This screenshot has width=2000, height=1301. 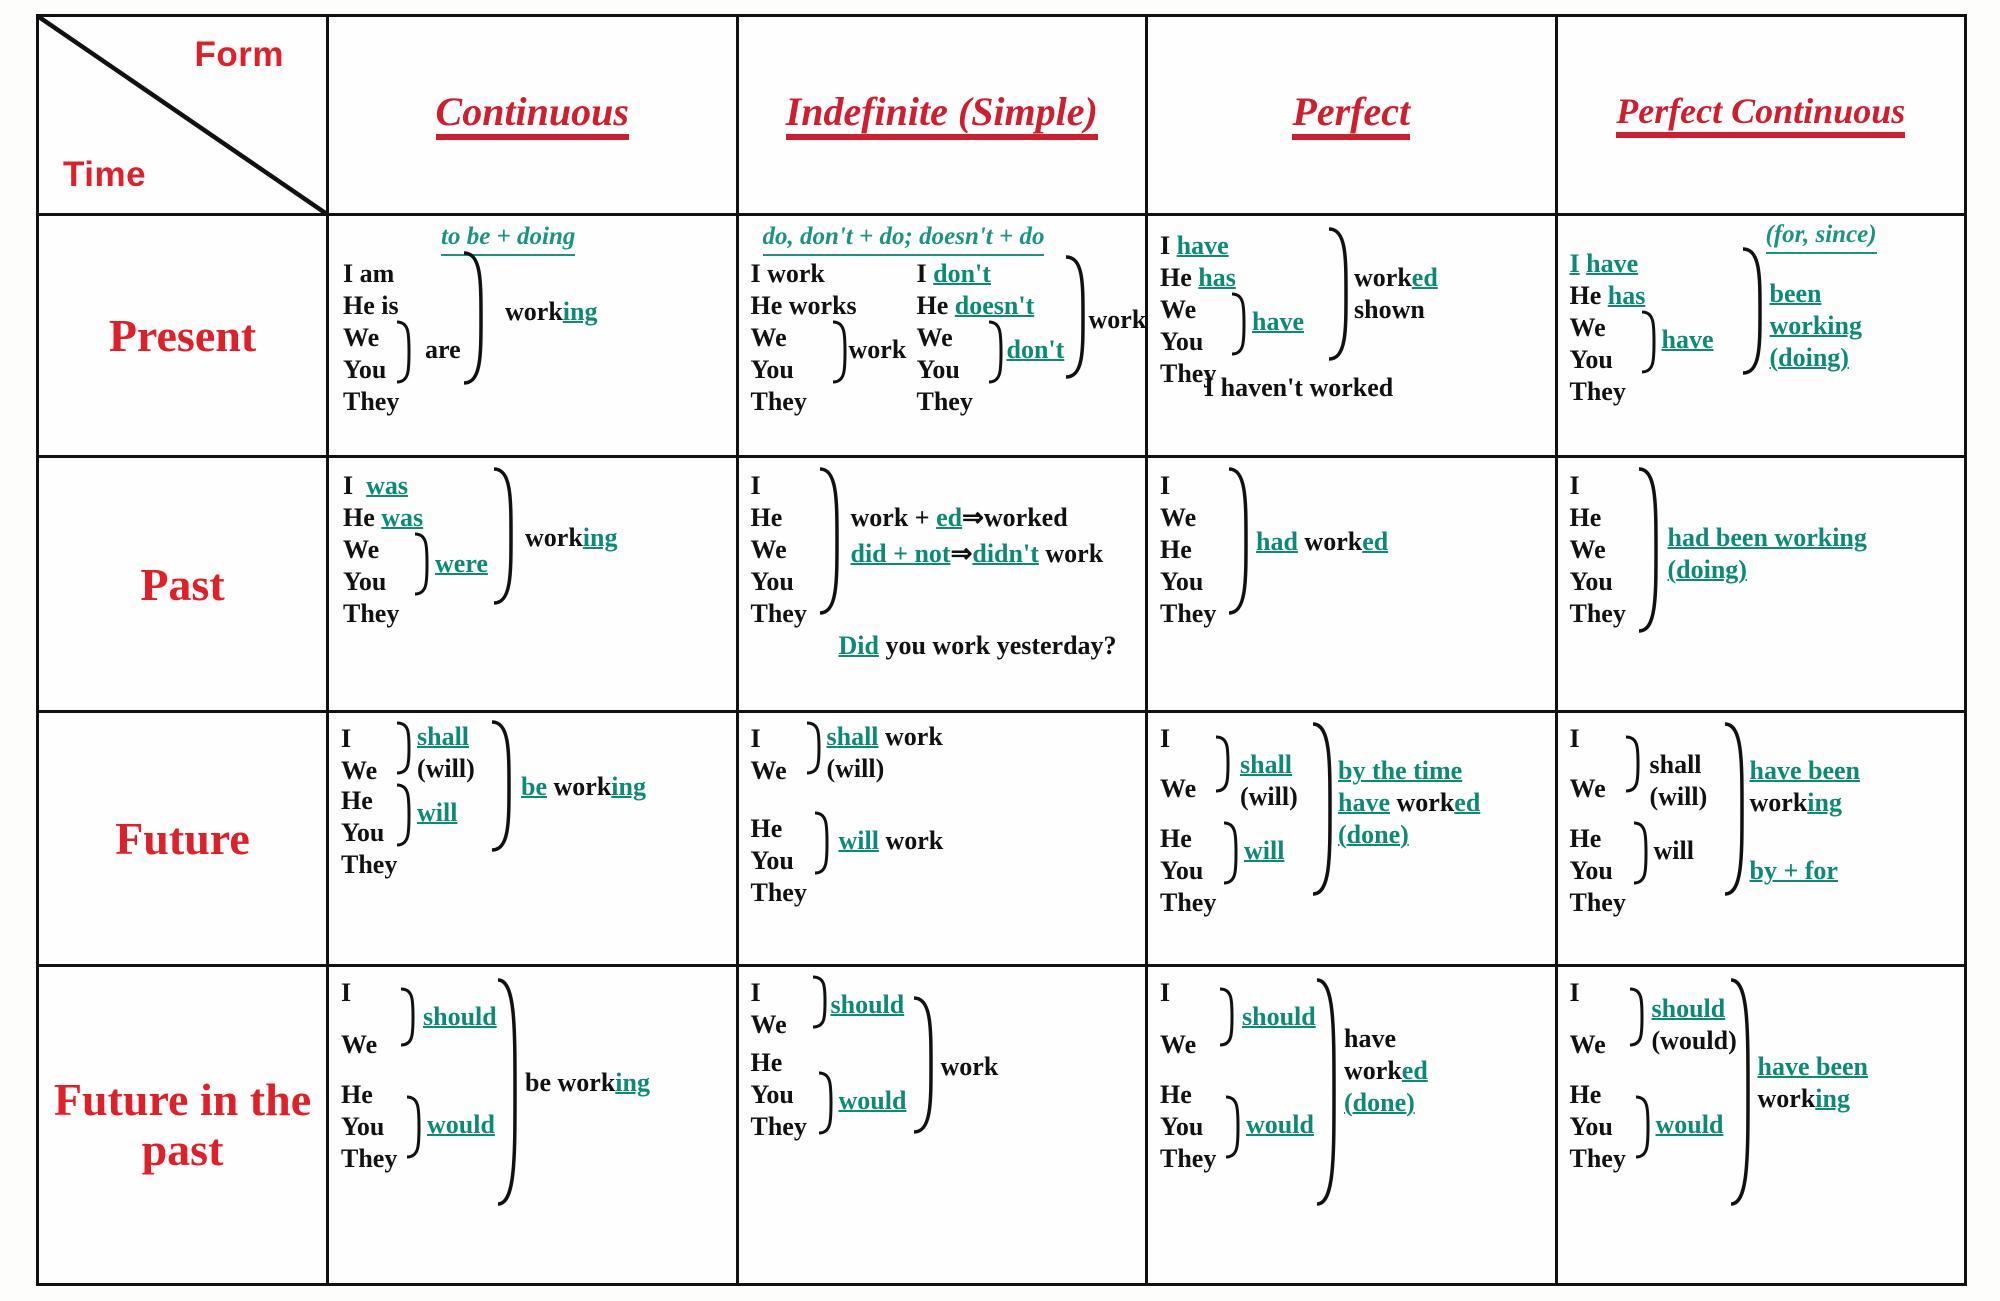 What do you see at coordinates (900, 554) in the screenshot?
I see `rule-part: did + not` at bounding box center [900, 554].